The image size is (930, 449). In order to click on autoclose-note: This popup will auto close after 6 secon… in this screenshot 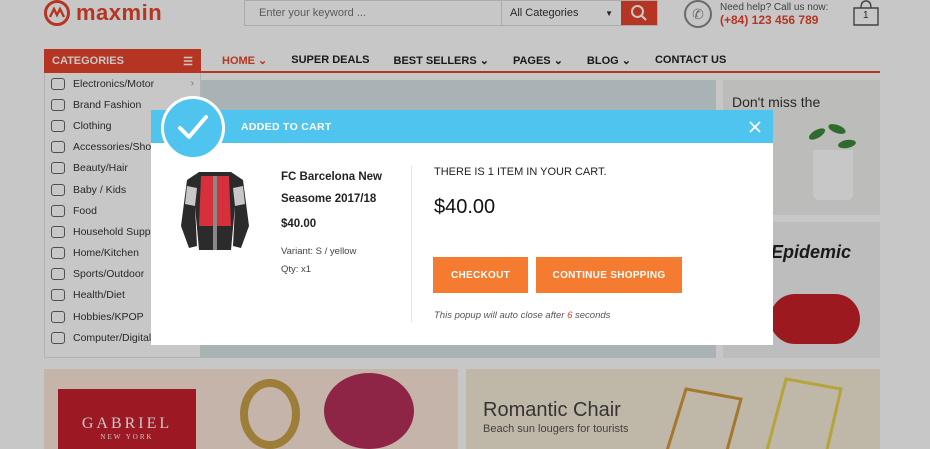, I will do `click(522, 315)`.